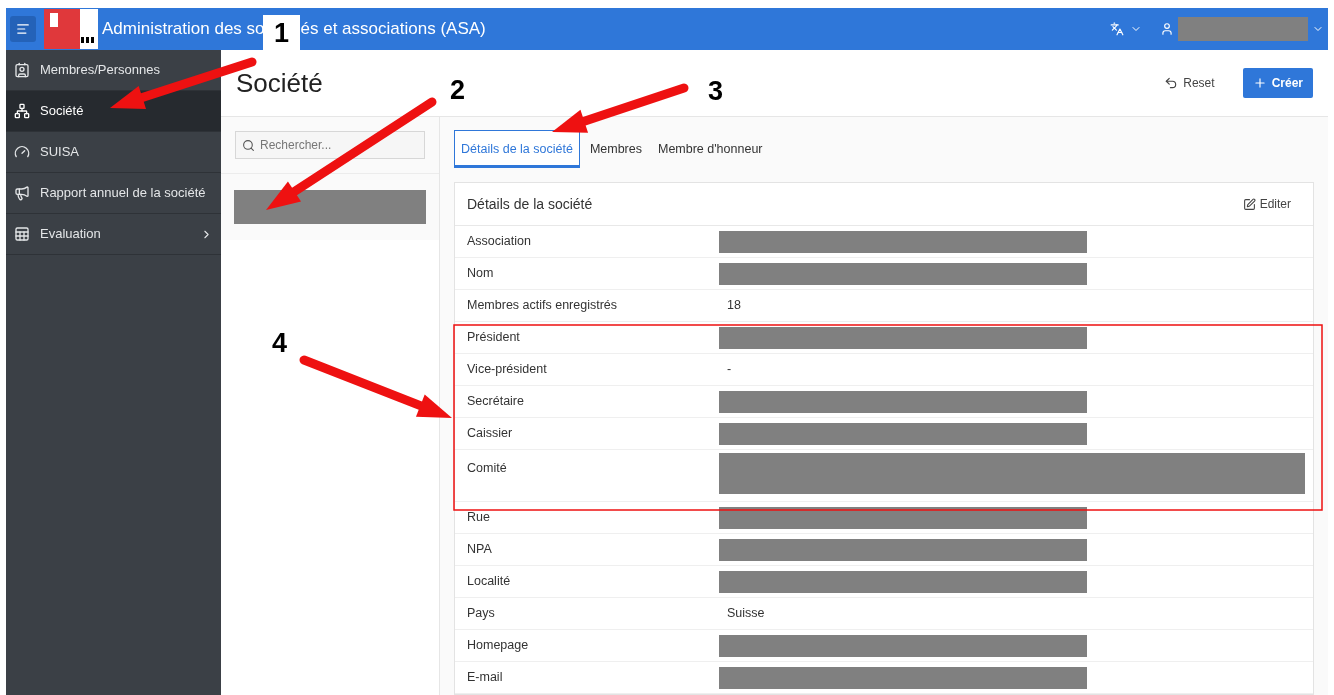  What do you see at coordinates (489, 582) in the screenshot?
I see `field-label: Localité` at bounding box center [489, 582].